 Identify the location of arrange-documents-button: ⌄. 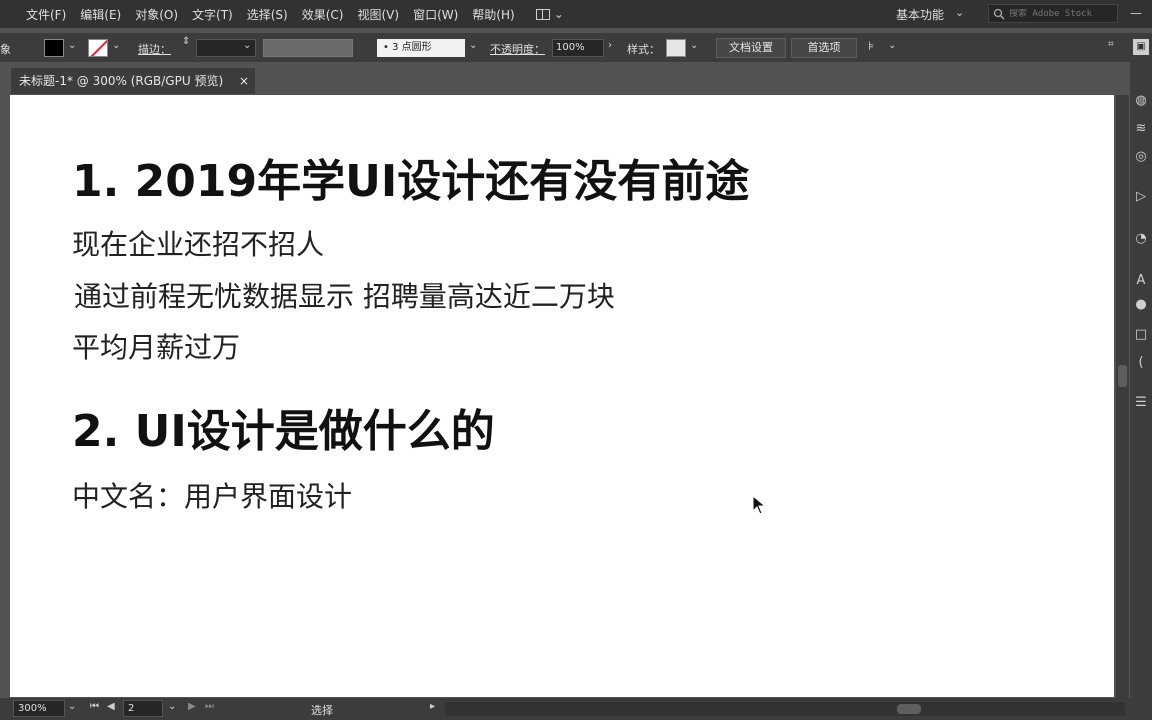
(549, 14).